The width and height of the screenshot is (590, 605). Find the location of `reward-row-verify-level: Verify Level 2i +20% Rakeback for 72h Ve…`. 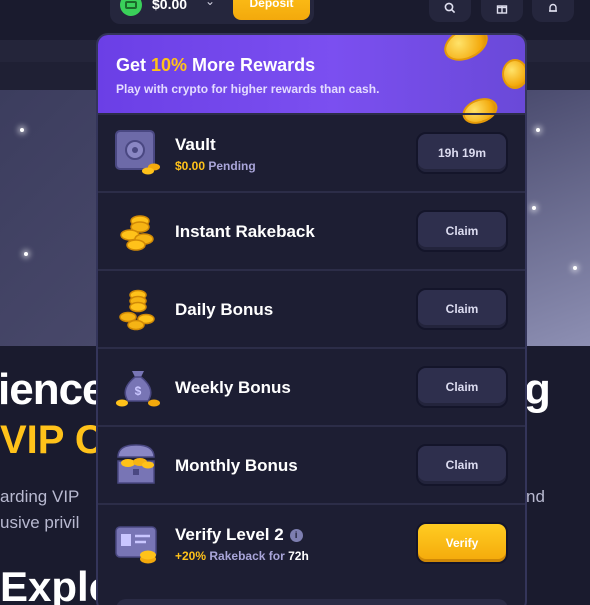

reward-row-verify-level: Verify Level 2i +20% Rakeback for 72h Ve… is located at coordinates (311, 542).